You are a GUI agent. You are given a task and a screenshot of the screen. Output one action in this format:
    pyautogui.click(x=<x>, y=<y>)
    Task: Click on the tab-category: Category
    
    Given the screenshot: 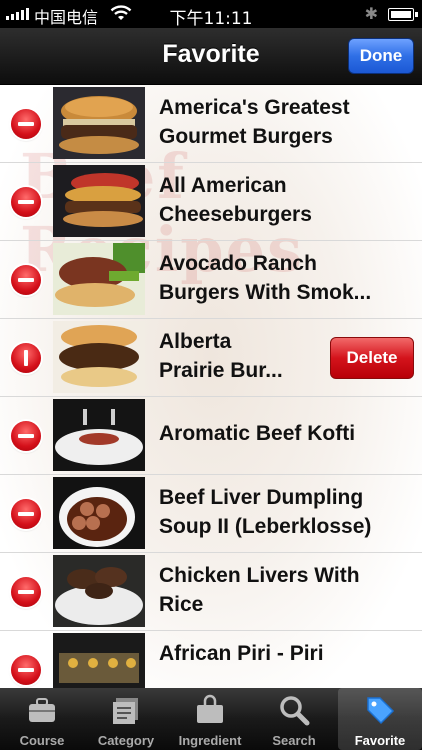 What is the action you would take?
    pyautogui.click(x=126, y=719)
    